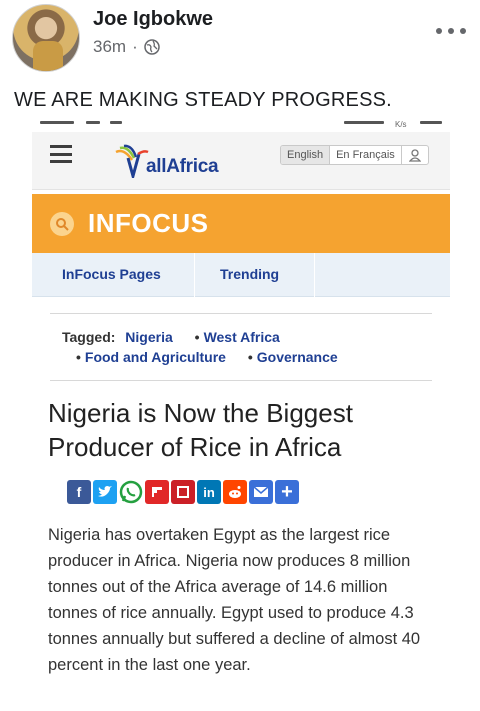 This screenshot has height=711, width=480. What do you see at coordinates (46, 38) in the screenshot?
I see `avatar` at bounding box center [46, 38].